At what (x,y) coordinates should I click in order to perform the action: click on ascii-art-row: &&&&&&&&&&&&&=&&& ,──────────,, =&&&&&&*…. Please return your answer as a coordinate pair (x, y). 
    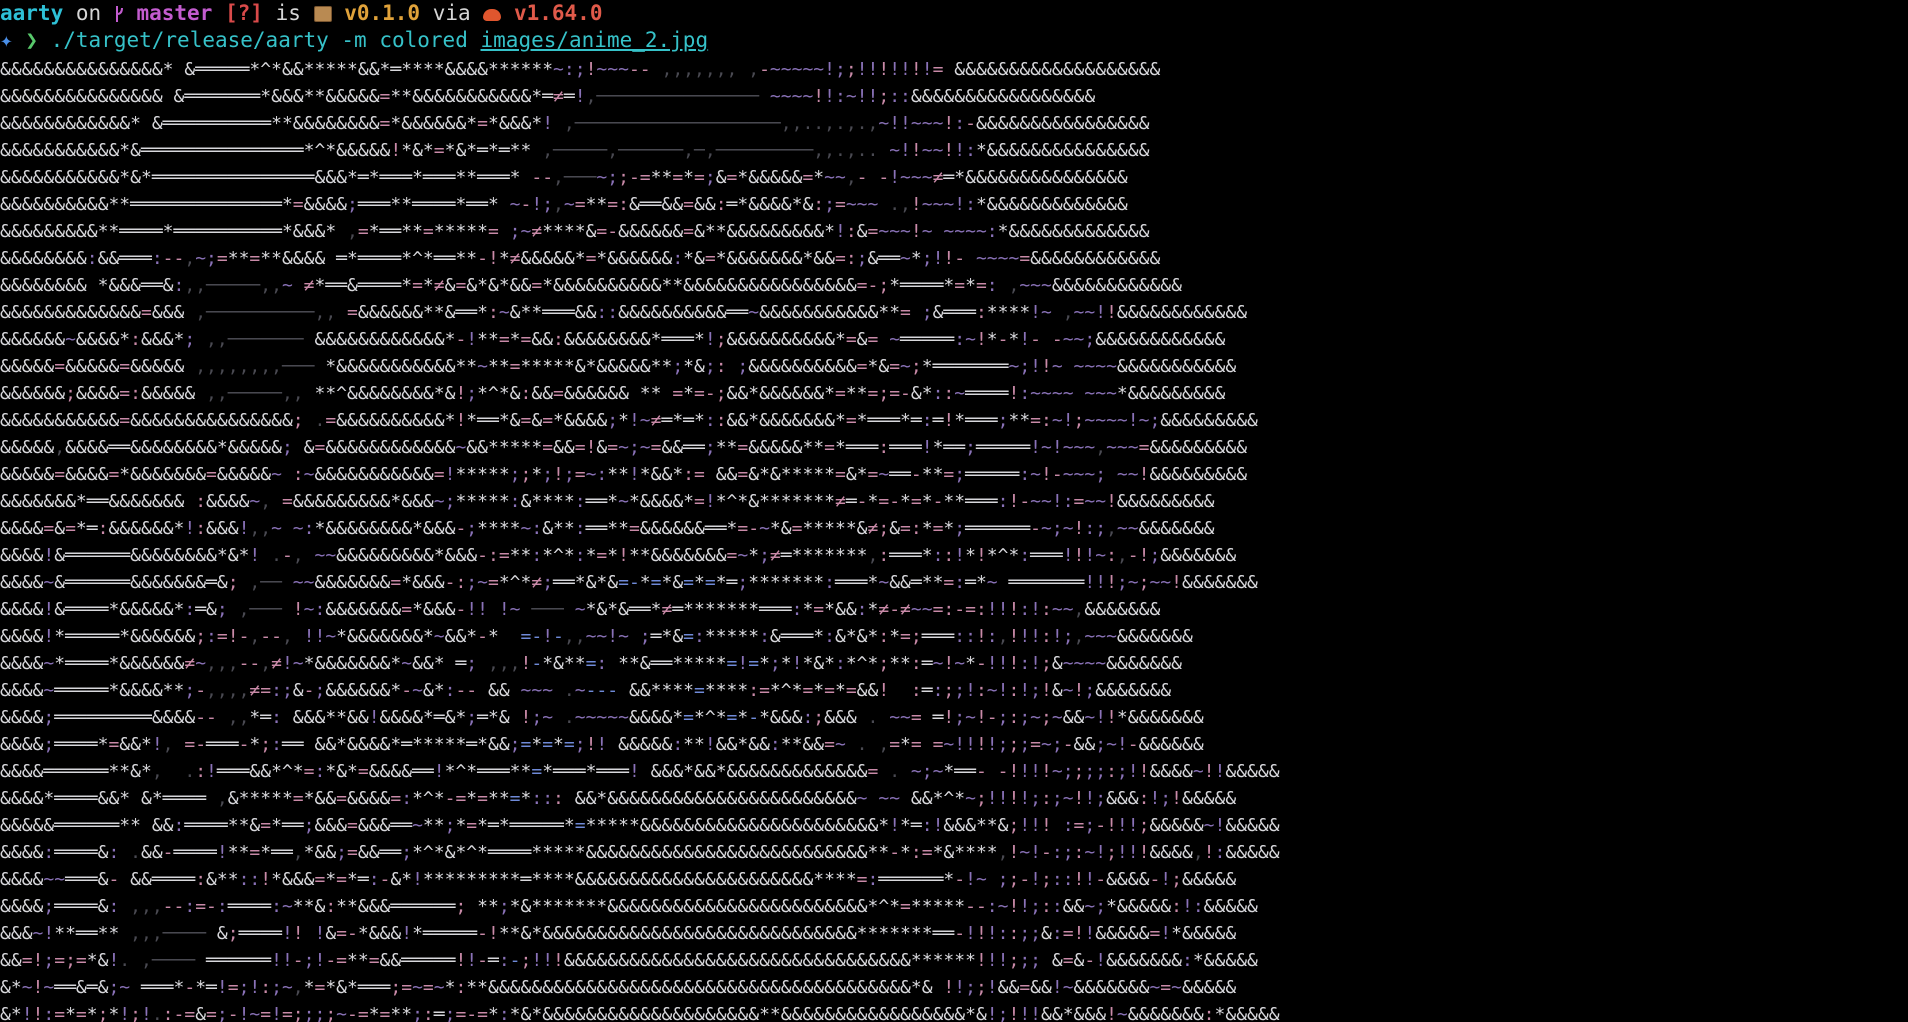
    Looking at the image, I should click on (624, 312).